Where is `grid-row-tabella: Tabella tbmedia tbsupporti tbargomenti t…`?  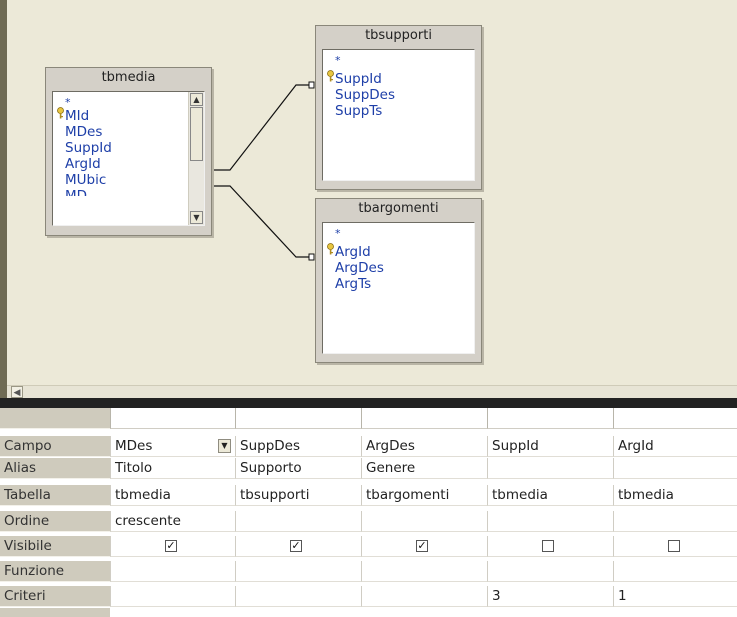
grid-row-tabella: Tabella tbmedia tbsupporti tbargomenti t… is located at coordinates (368, 495).